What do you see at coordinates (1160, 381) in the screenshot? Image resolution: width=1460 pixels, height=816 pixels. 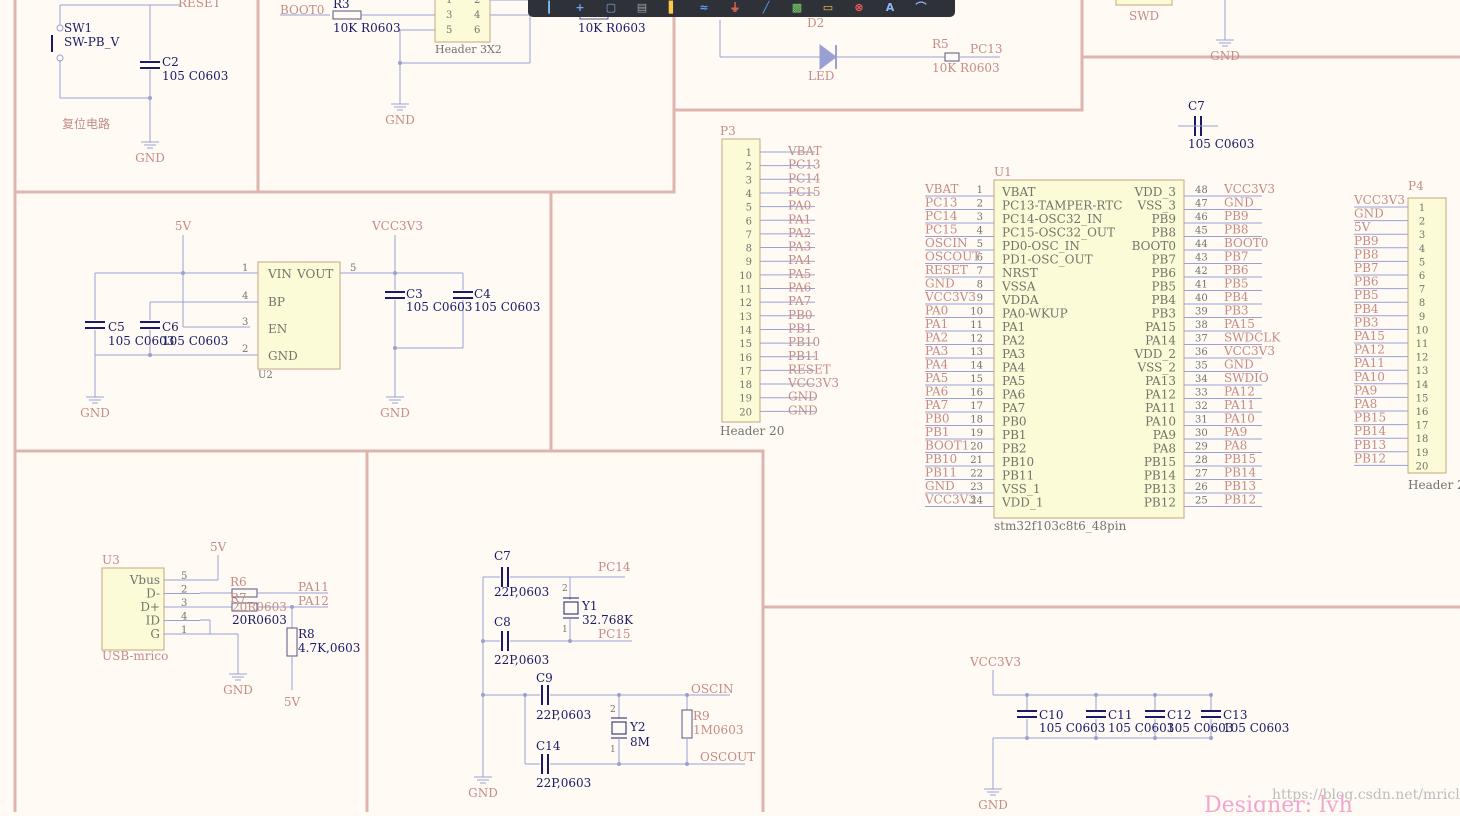 I see `u1-pinname-34: PA13` at bounding box center [1160, 381].